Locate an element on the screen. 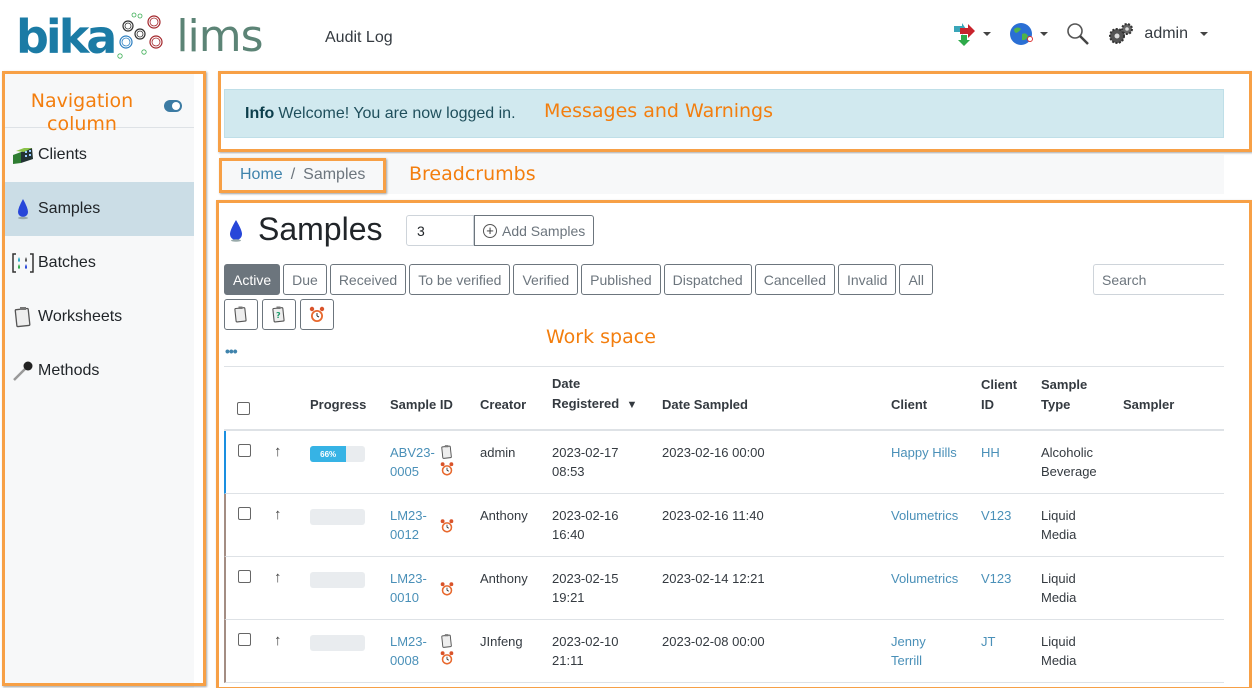 This screenshot has height=688, width=1252. alarm-clock-icon is located at coordinates (447, 589).